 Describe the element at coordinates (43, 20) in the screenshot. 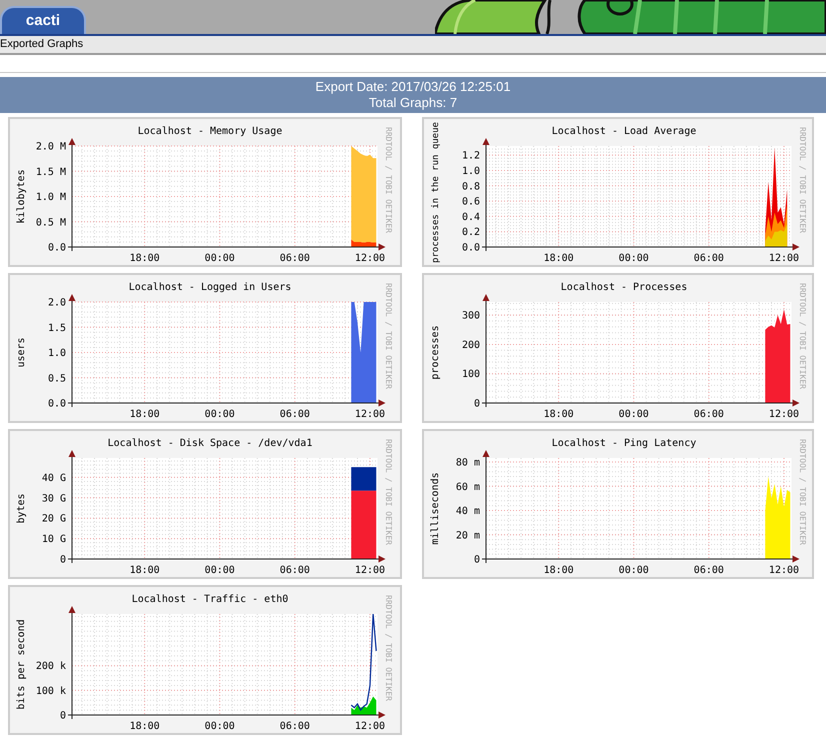

I see `cacti-tab: cacti` at that location.